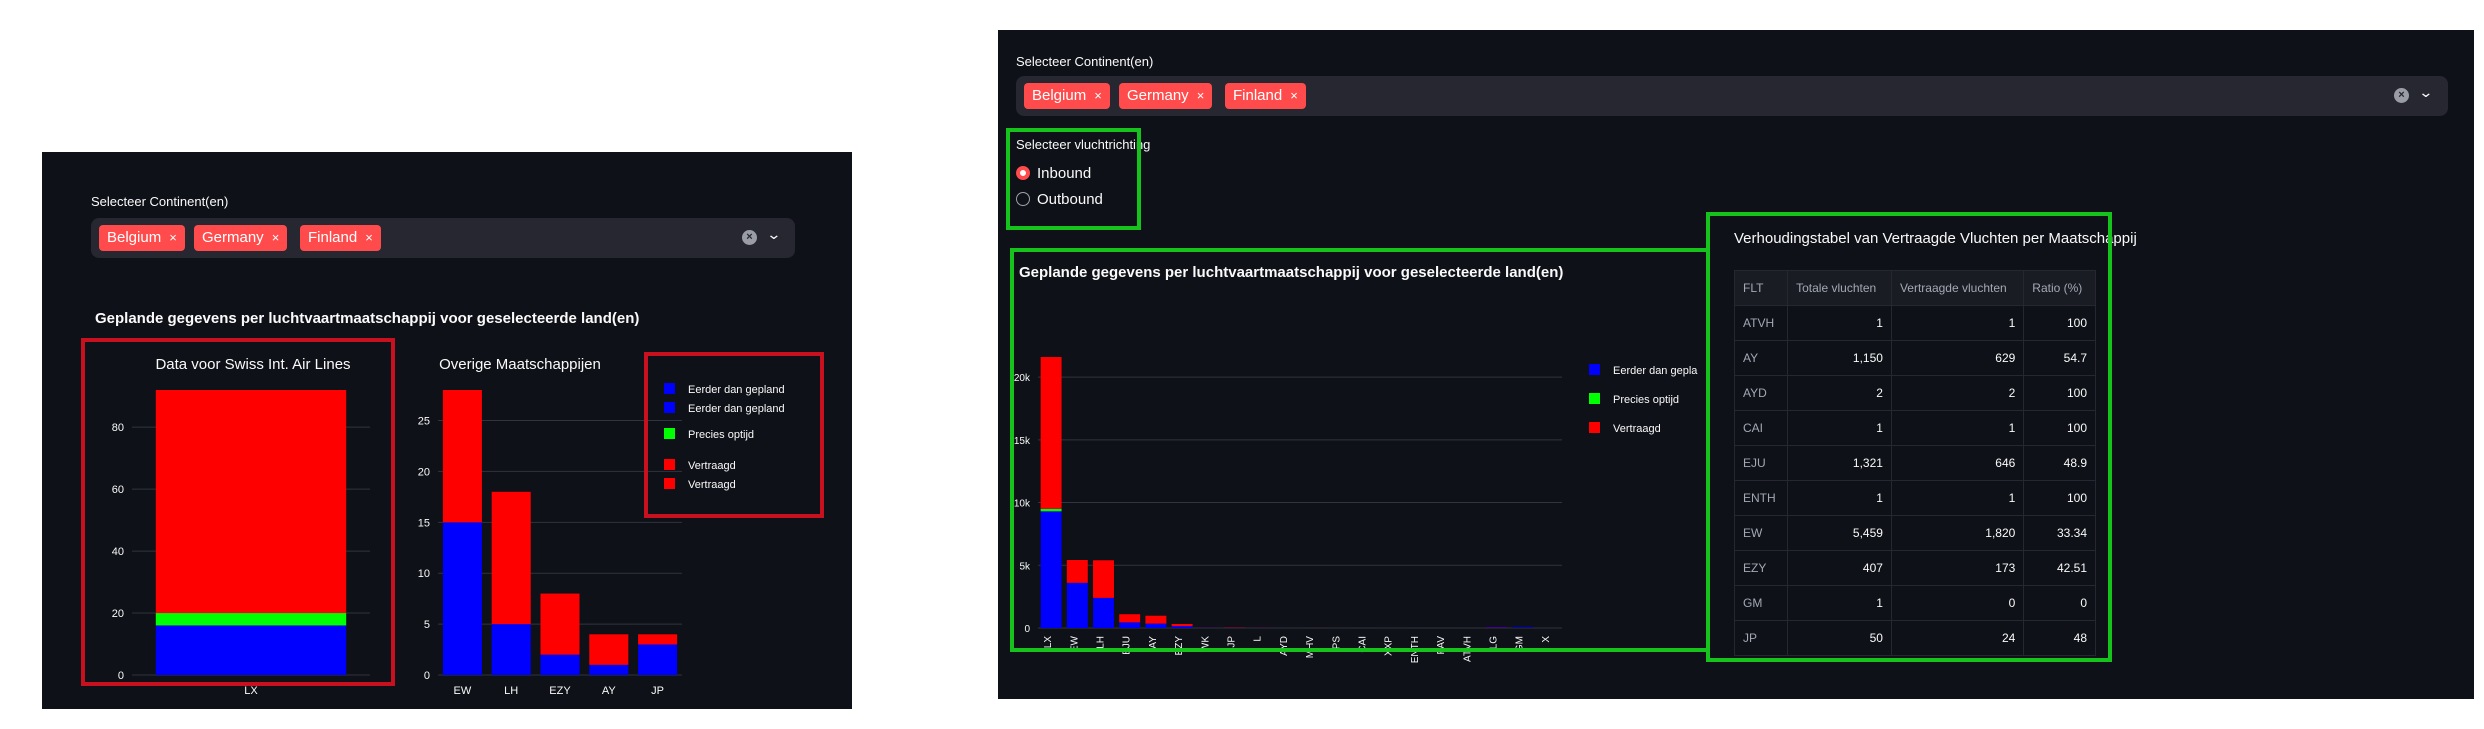 The width and height of the screenshot is (2484, 729). What do you see at coordinates (251, 691) in the screenshot?
I see `x-tick-label: LX` at bounding box center [251, 691].